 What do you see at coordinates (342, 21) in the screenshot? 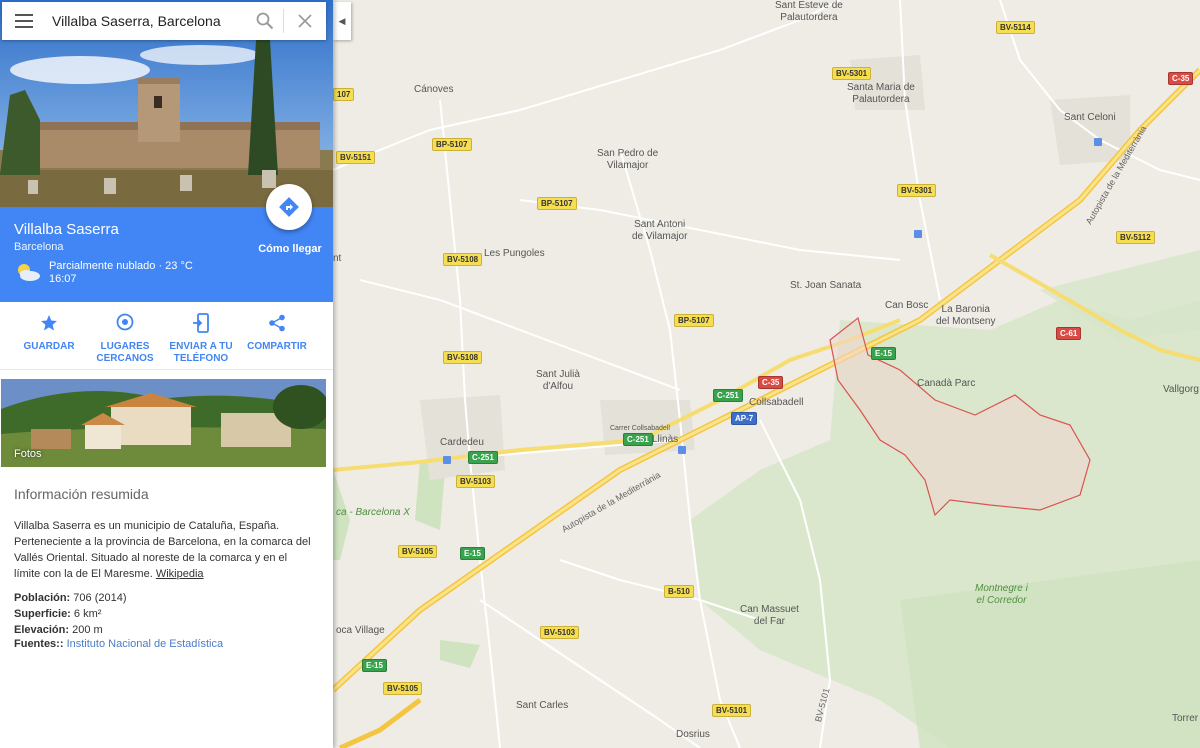
I see `collapse-panel-button: ◀` at bounding box center [342, 21].